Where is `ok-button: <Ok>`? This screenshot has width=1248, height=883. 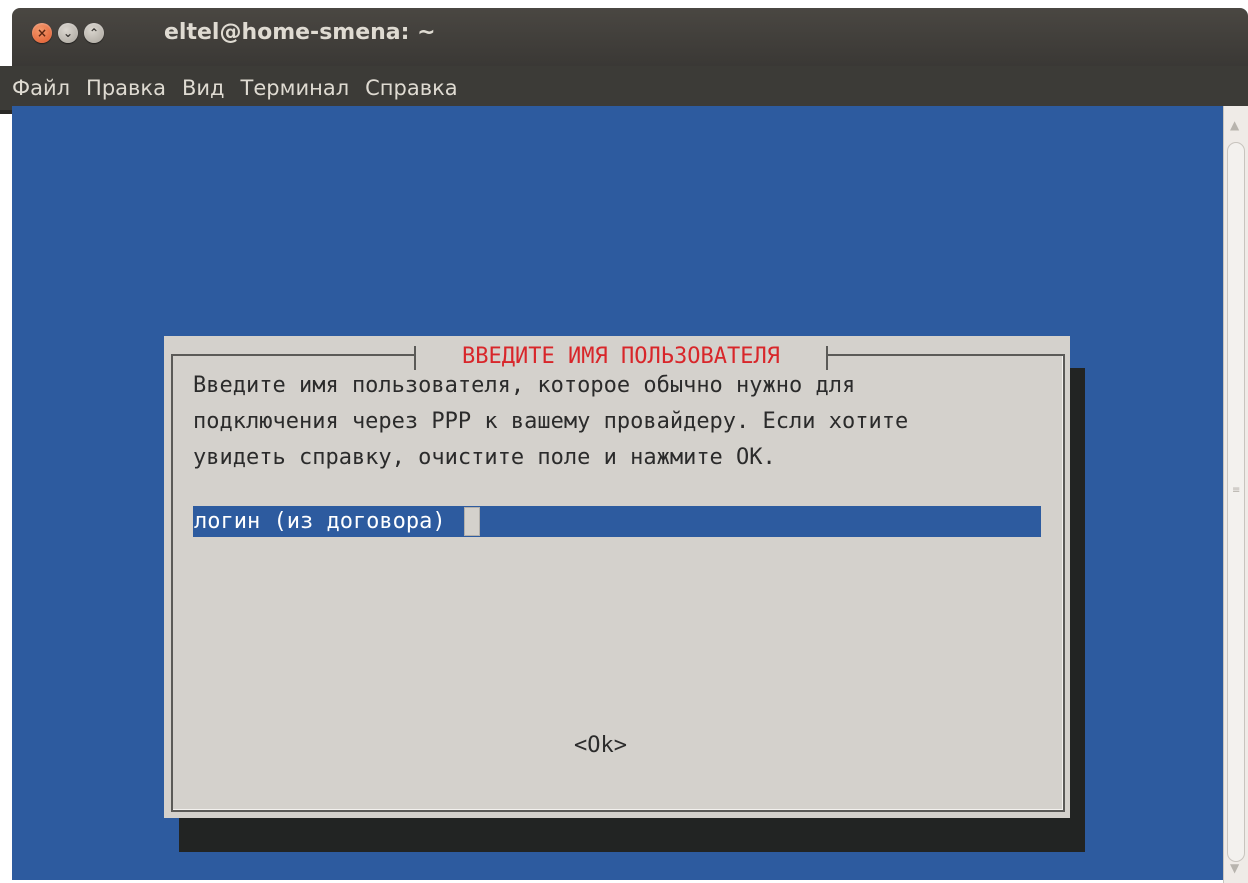
ok-button: <Ok> is located at coordinates (600, 746).